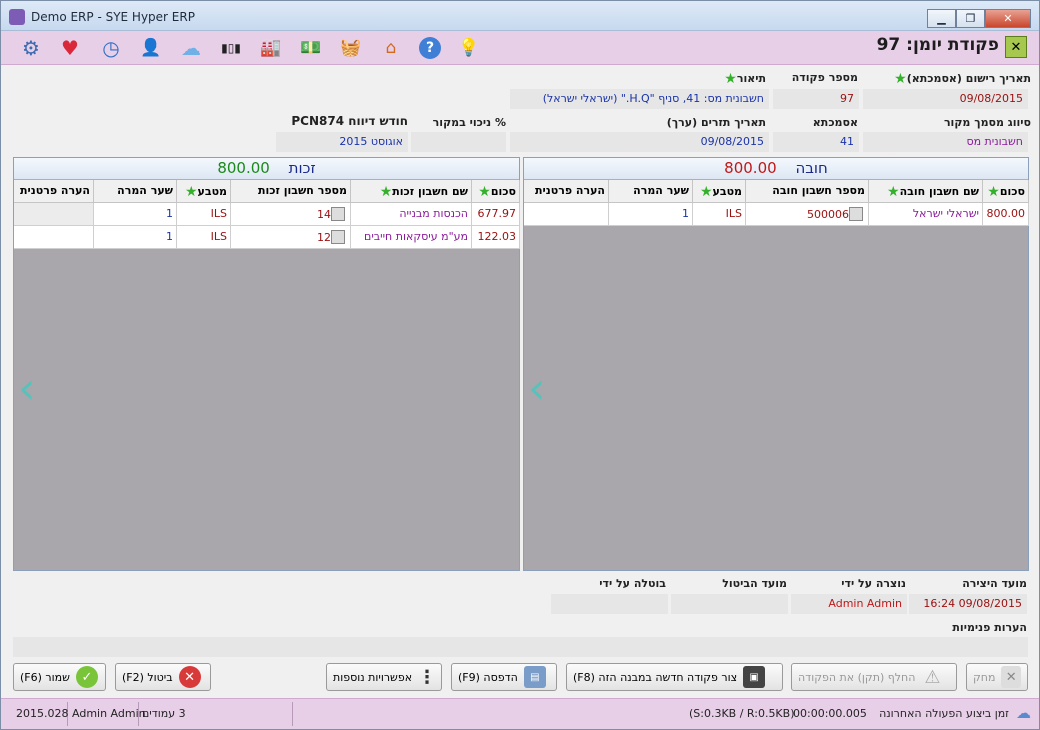  What do you see at coordinates (807, 214) in the screenshot?
I see `table-row: 500006` at bounding box center [807, 214].